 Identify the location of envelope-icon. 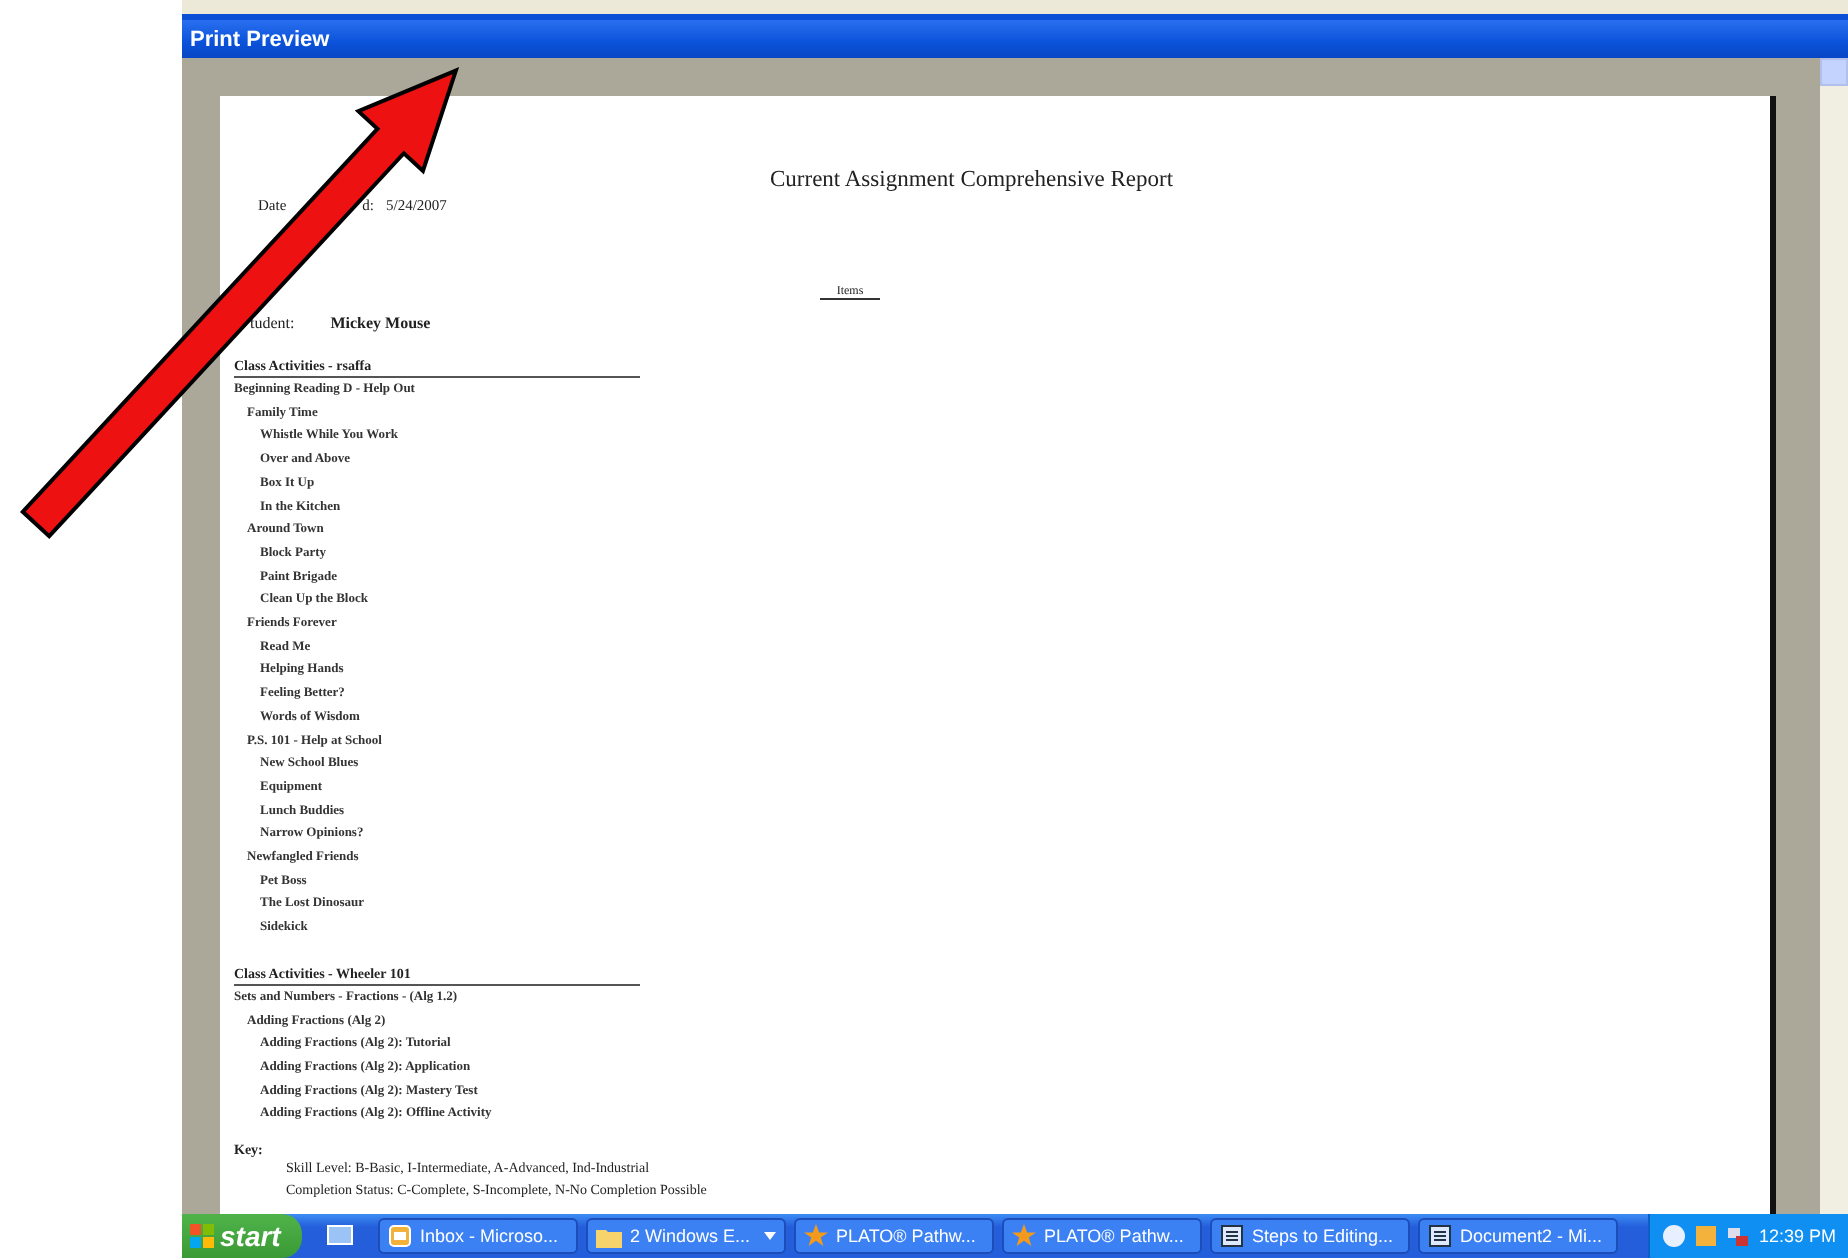
(400, 1236).